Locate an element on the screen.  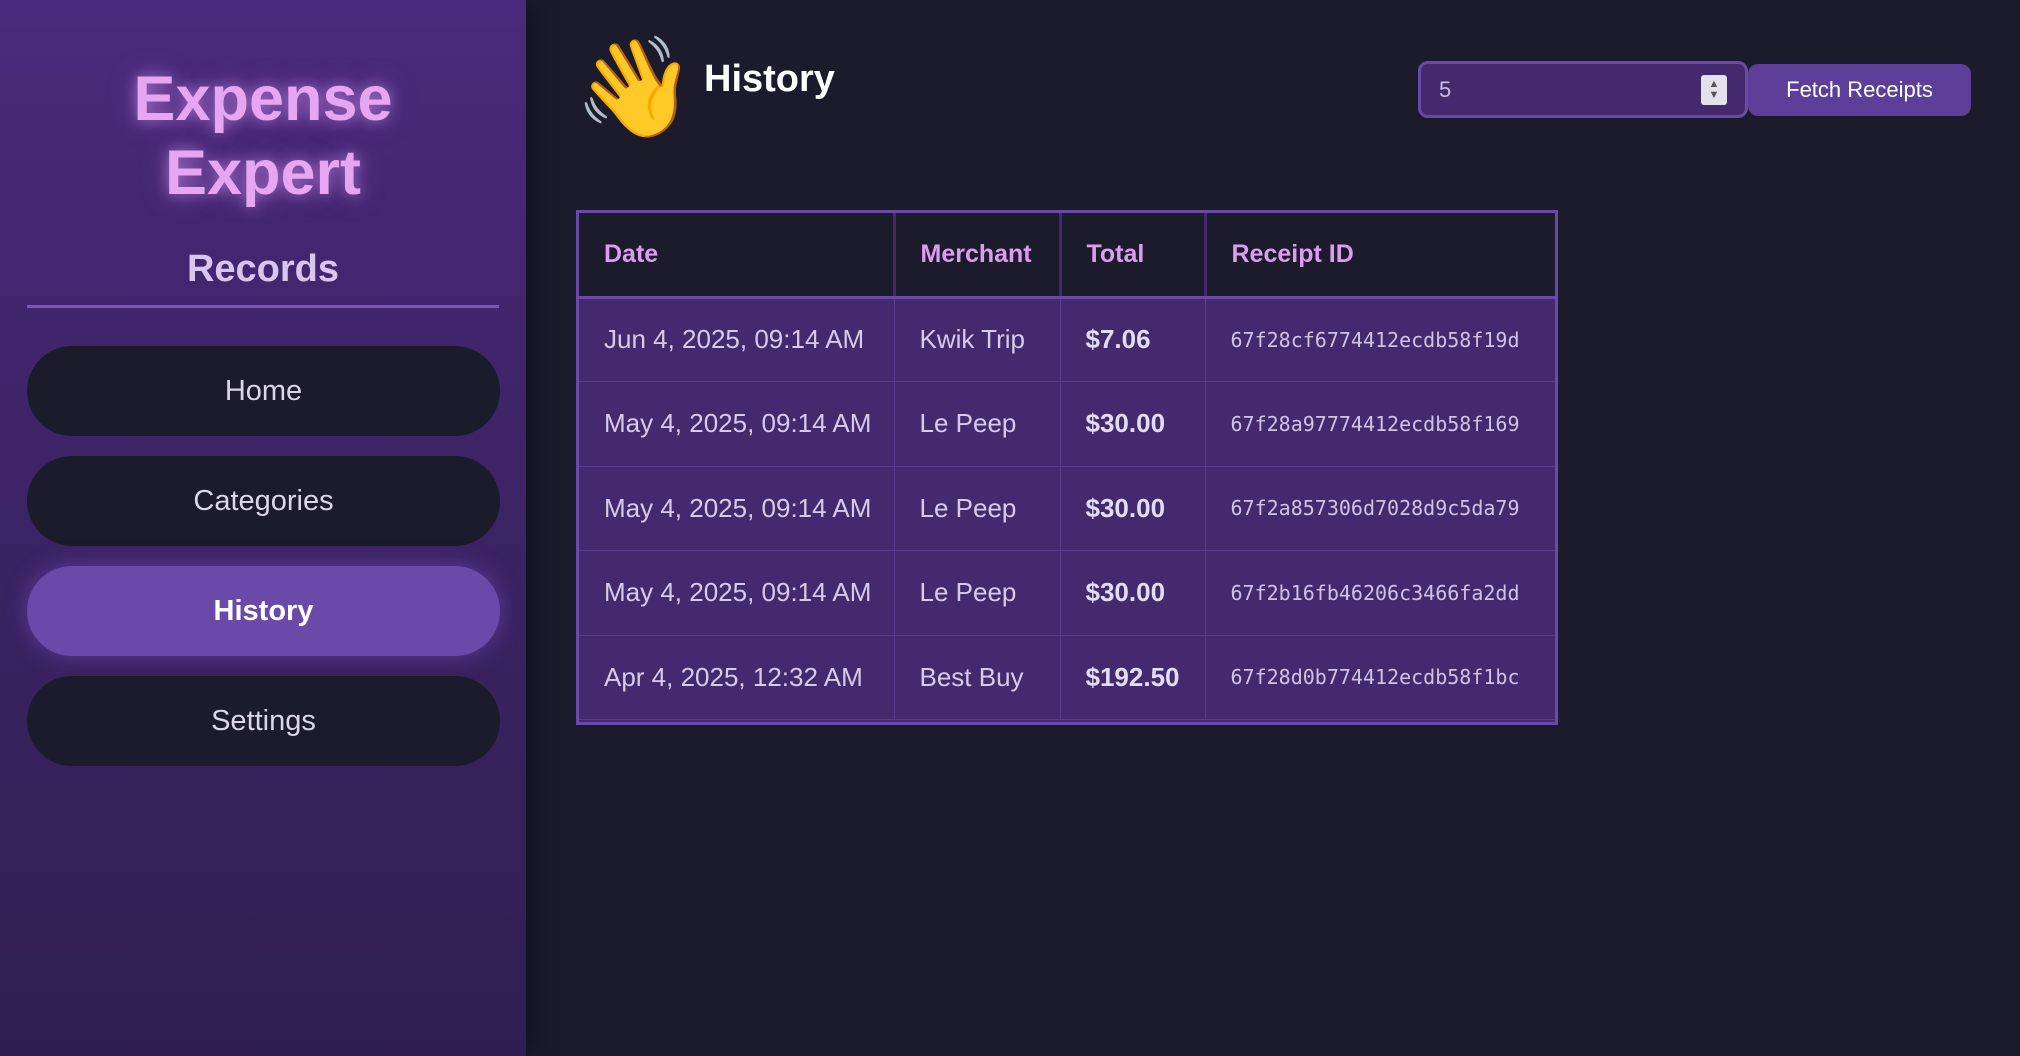
sidebar-item-label: Categories is located at coordinates (263, 500).